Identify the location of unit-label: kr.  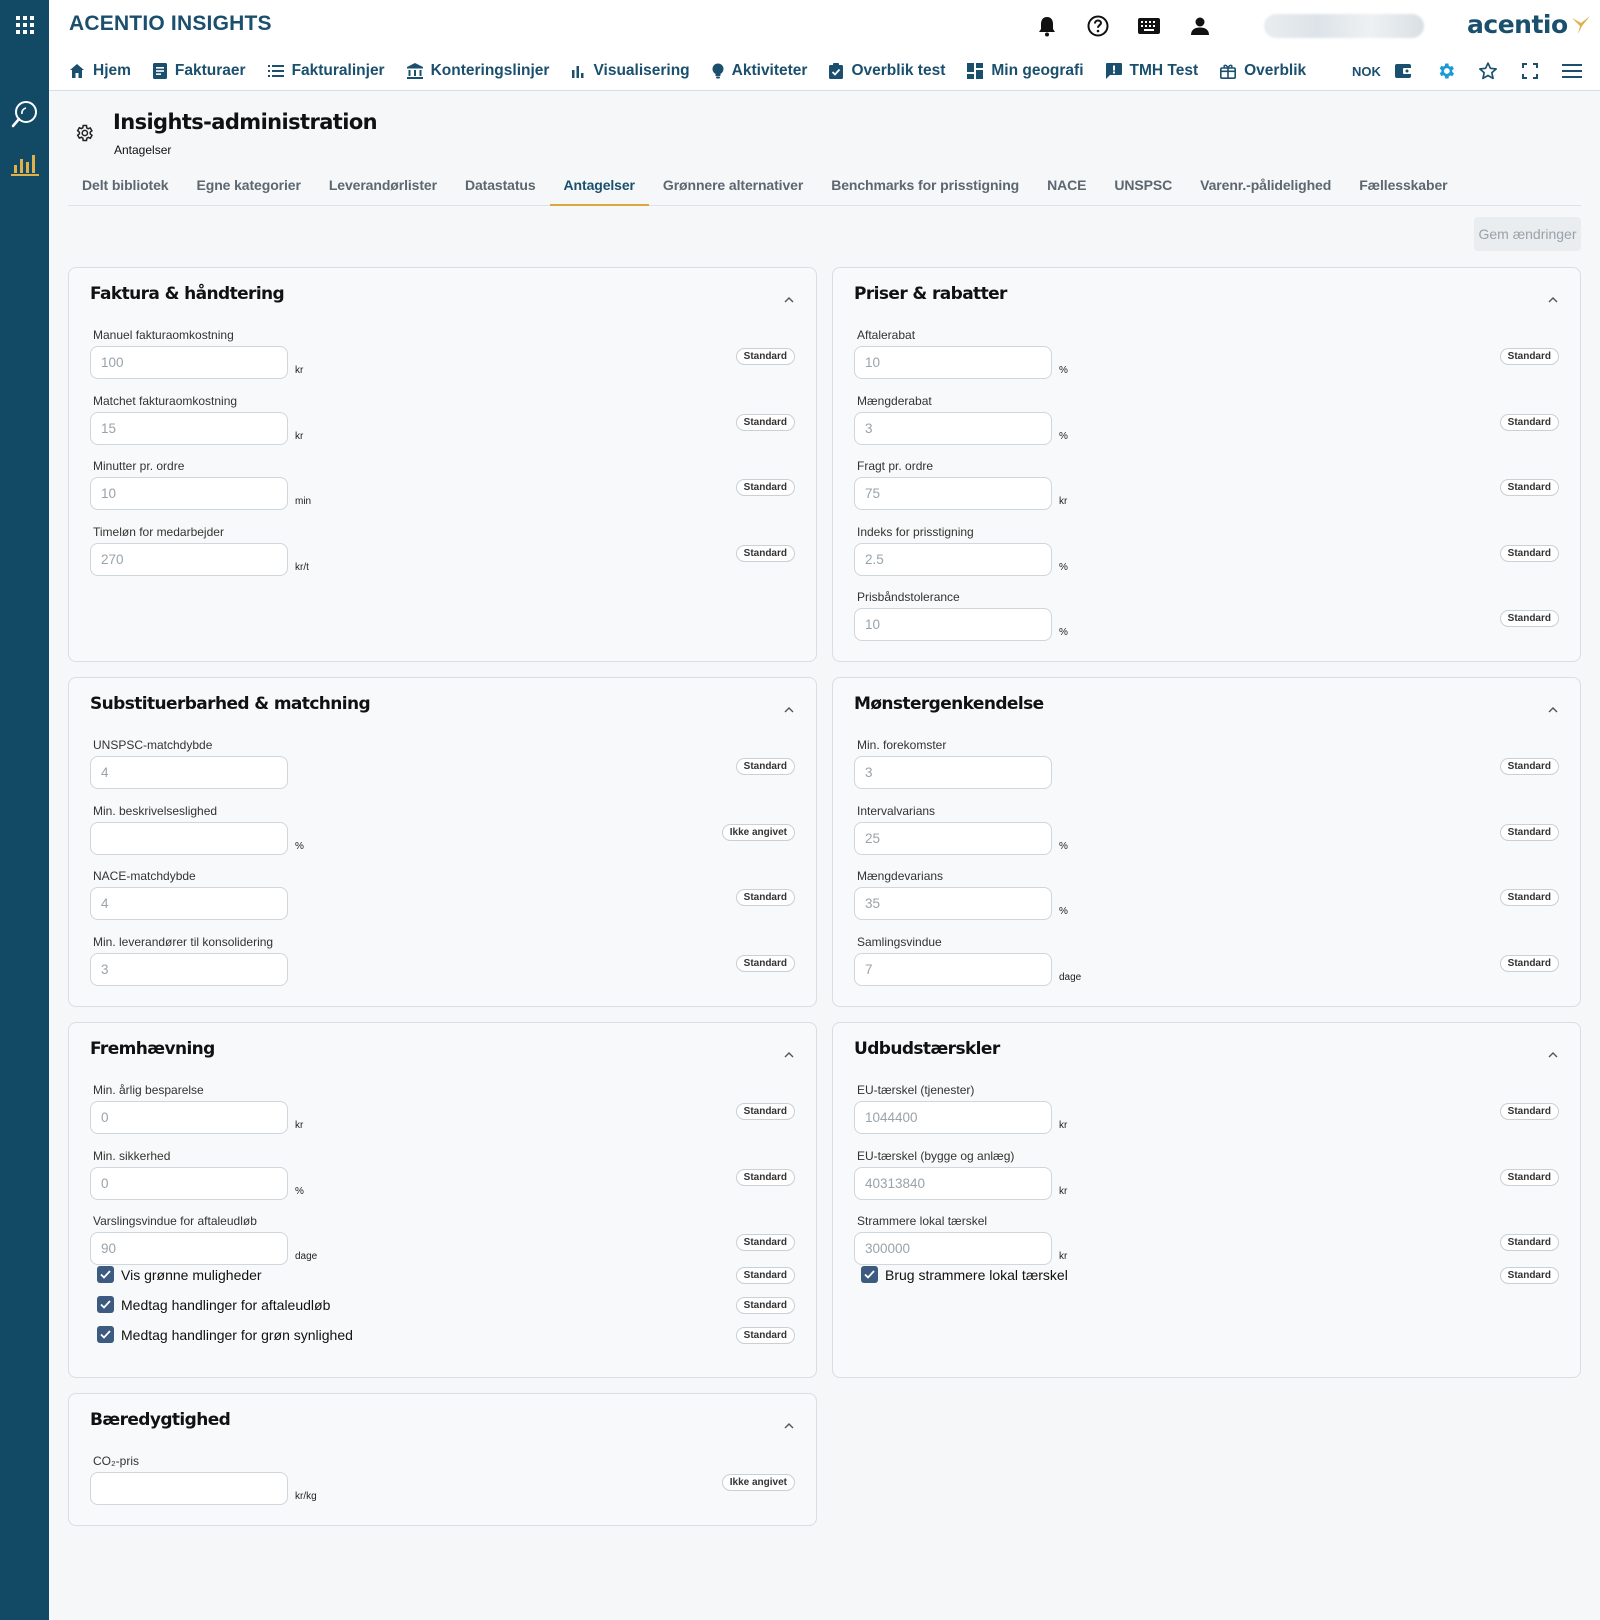
(299, 436).